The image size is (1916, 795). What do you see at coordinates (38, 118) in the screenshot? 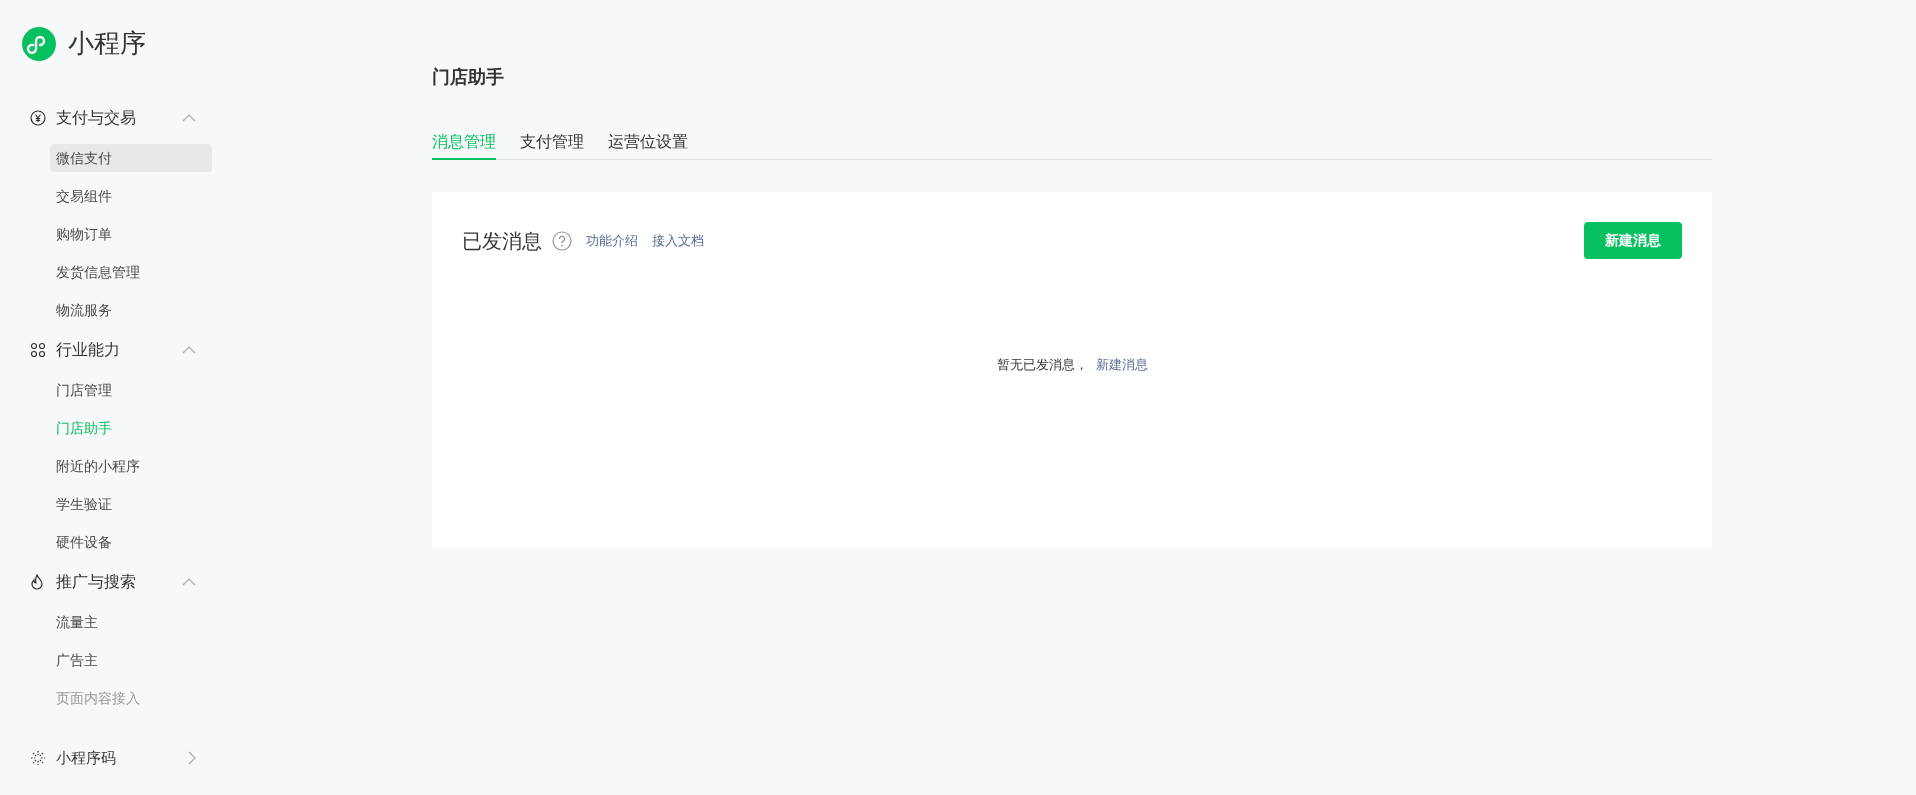
I see `yen-icon` at bounding box center [38, 118].